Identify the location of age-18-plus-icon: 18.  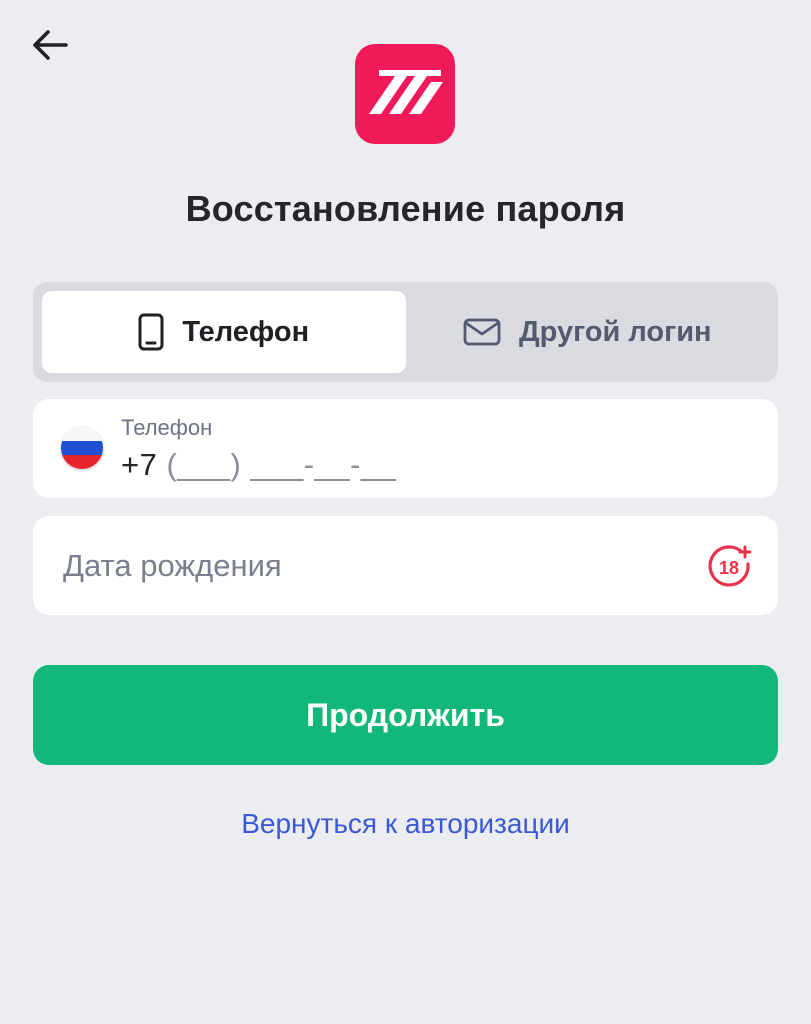
(730, 566).